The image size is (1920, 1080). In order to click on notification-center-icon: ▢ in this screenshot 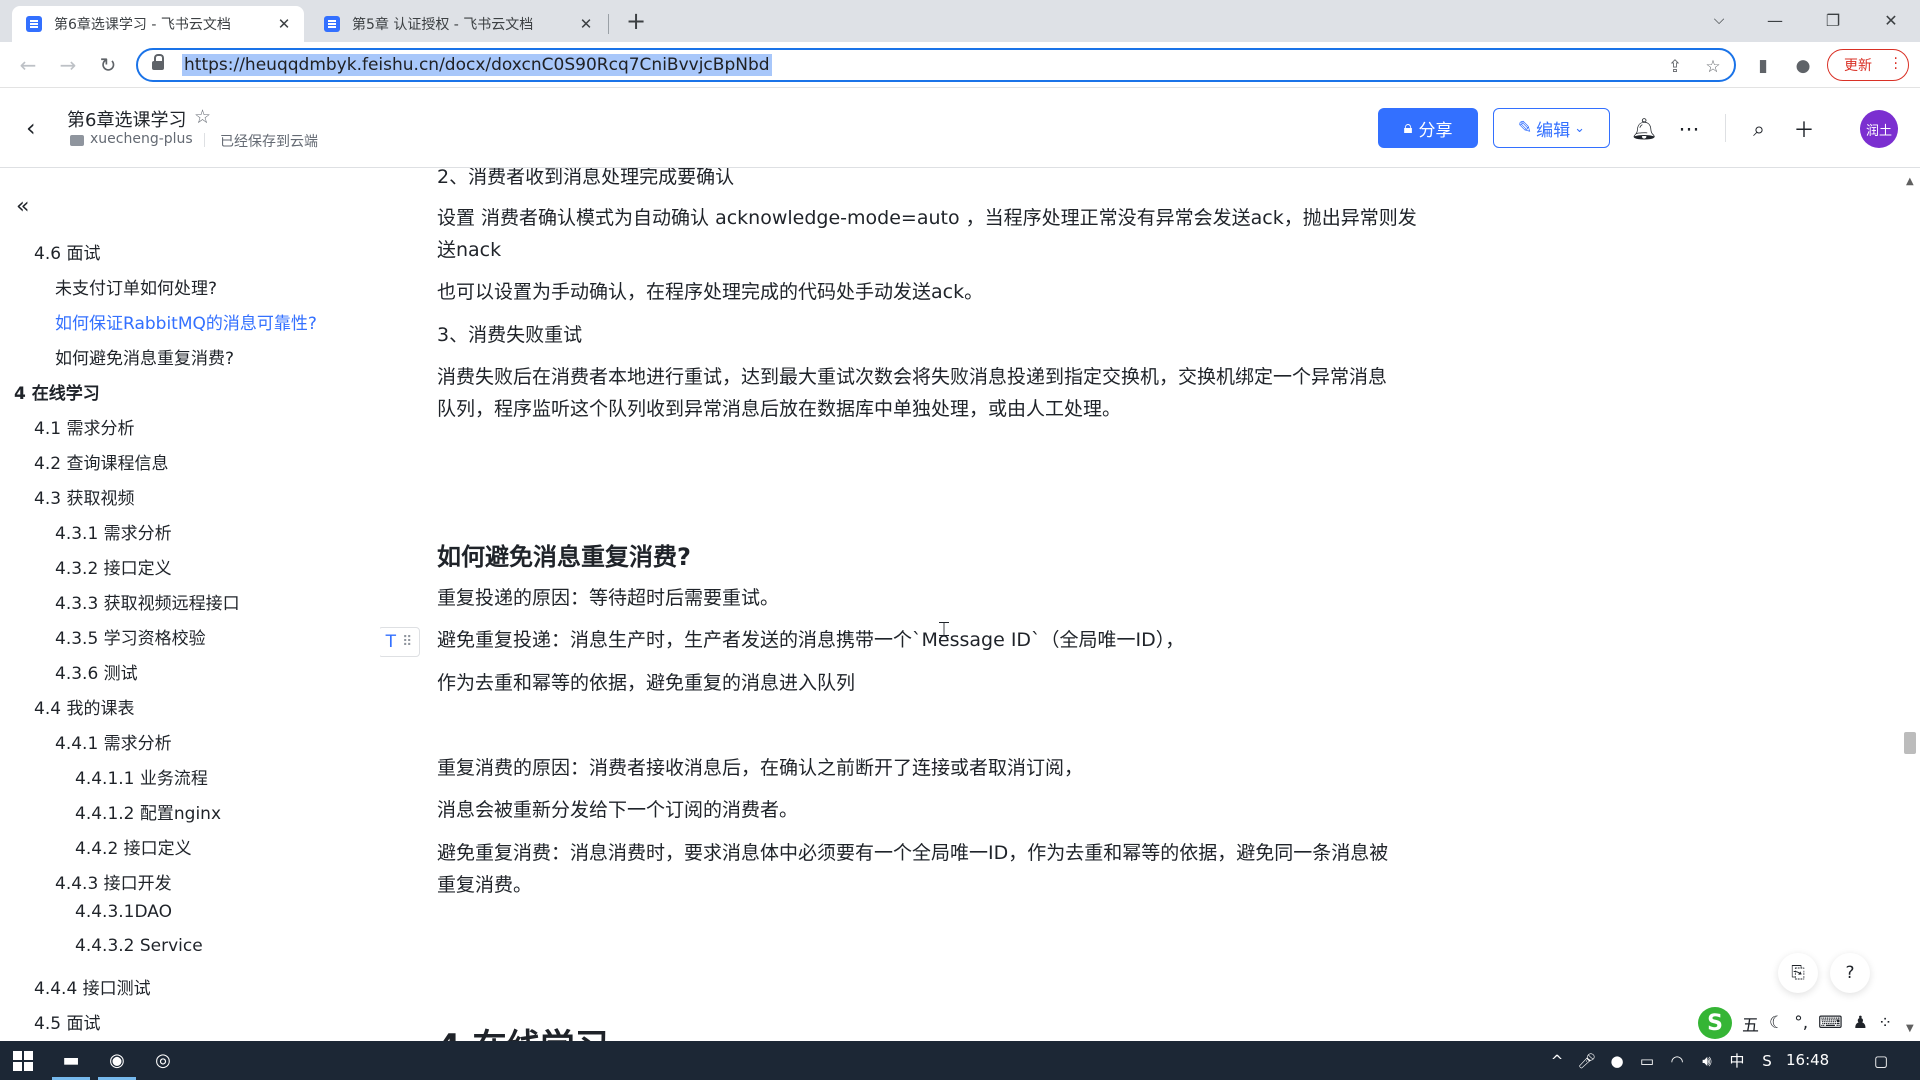, I will do `click(1881, 1060)`.